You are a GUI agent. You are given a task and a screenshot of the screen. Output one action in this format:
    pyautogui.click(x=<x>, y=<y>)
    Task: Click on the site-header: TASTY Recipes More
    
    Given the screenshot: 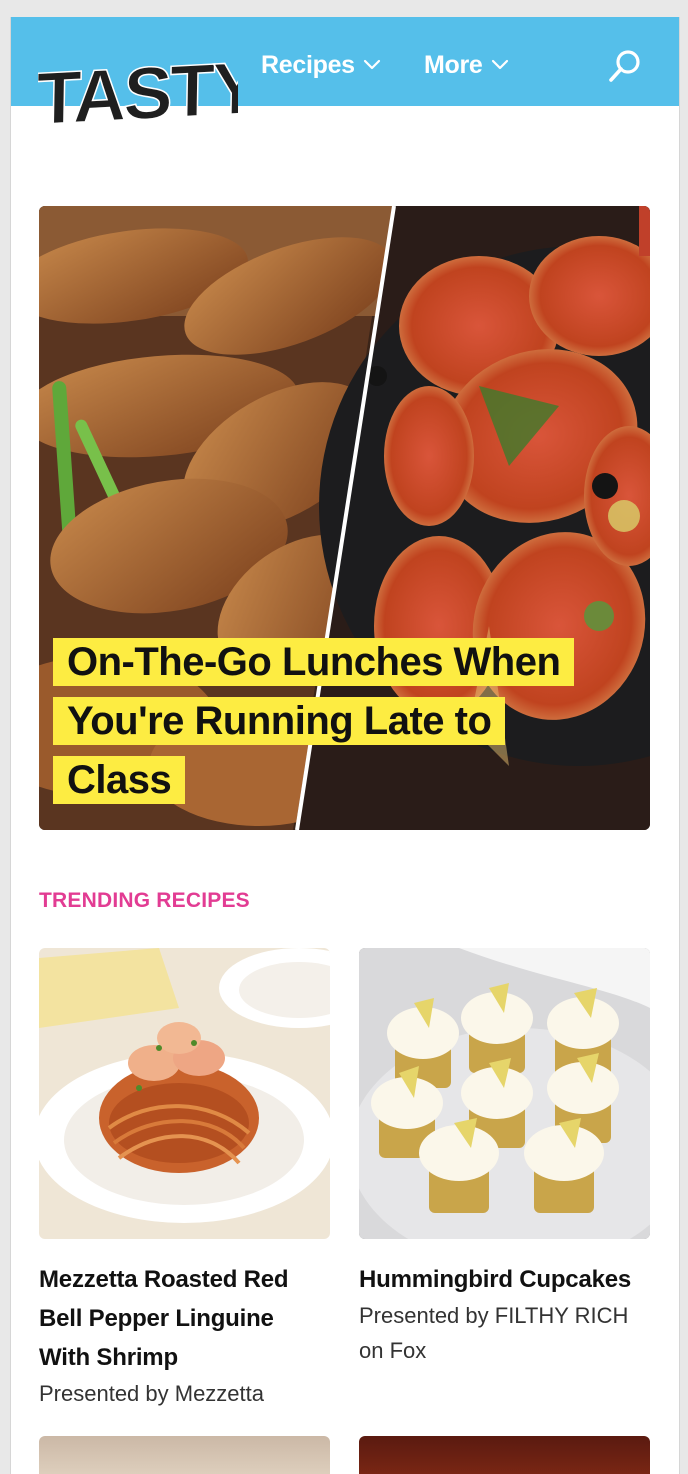 What is the action you would take?
    pyautogui.click(x=345, y=76)
    